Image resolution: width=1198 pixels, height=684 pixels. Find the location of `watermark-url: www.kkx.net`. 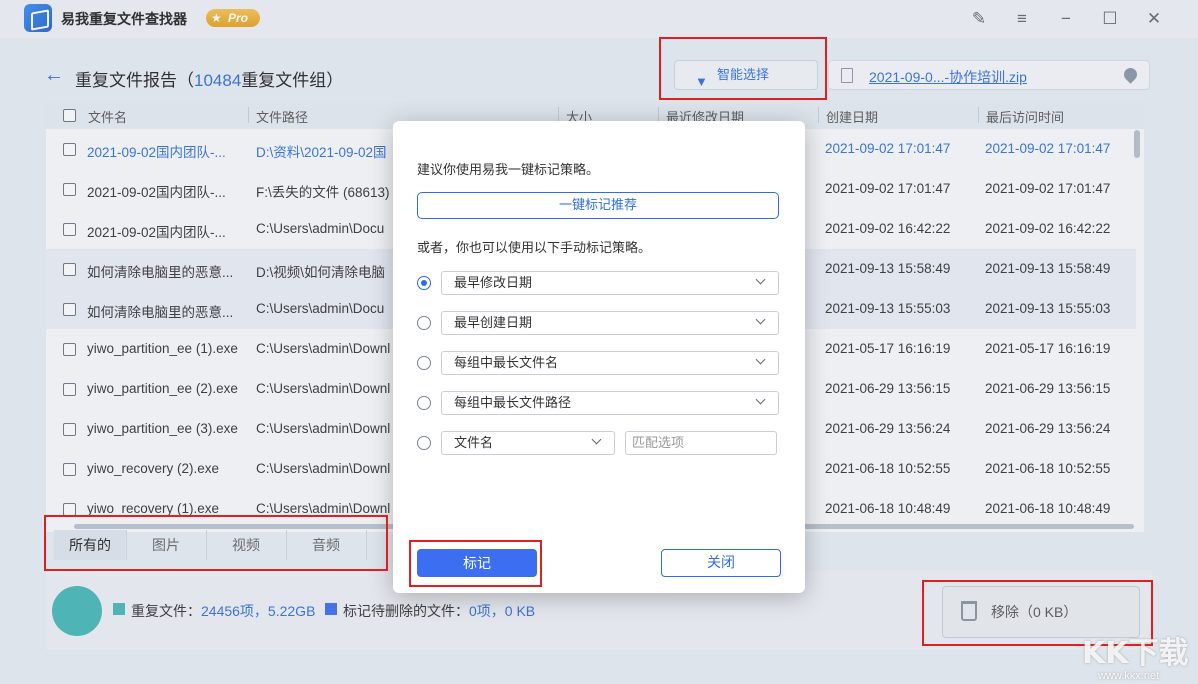

watermark-url: www.kkx.net is located at coordinates (1129, 676).